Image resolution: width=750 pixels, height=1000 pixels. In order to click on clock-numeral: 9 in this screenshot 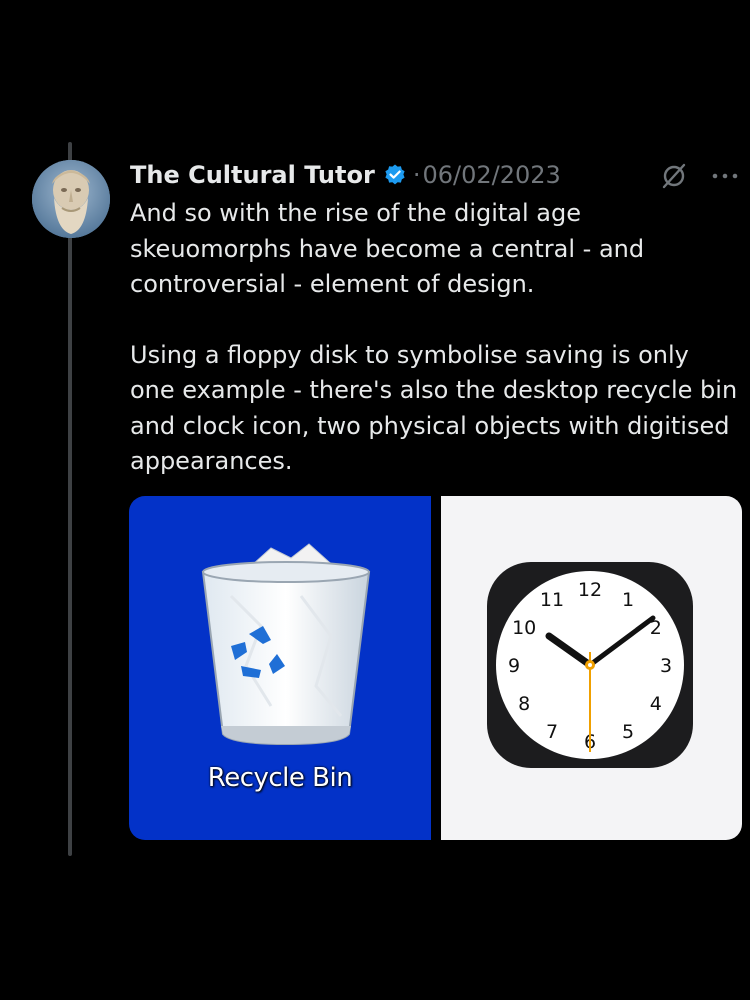, I will do `click(514, 666)`.